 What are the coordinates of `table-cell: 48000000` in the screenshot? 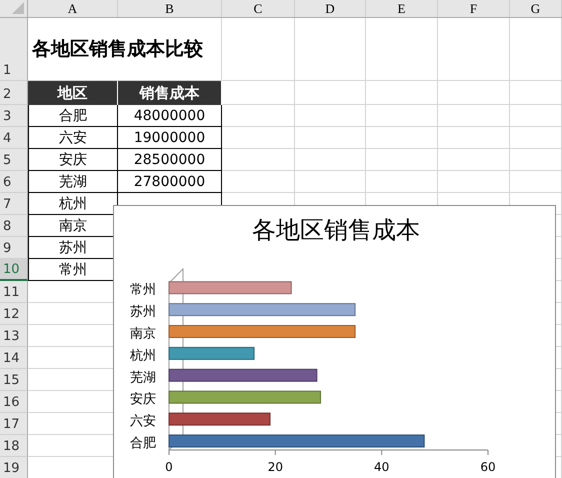 It's located at (170, 116).